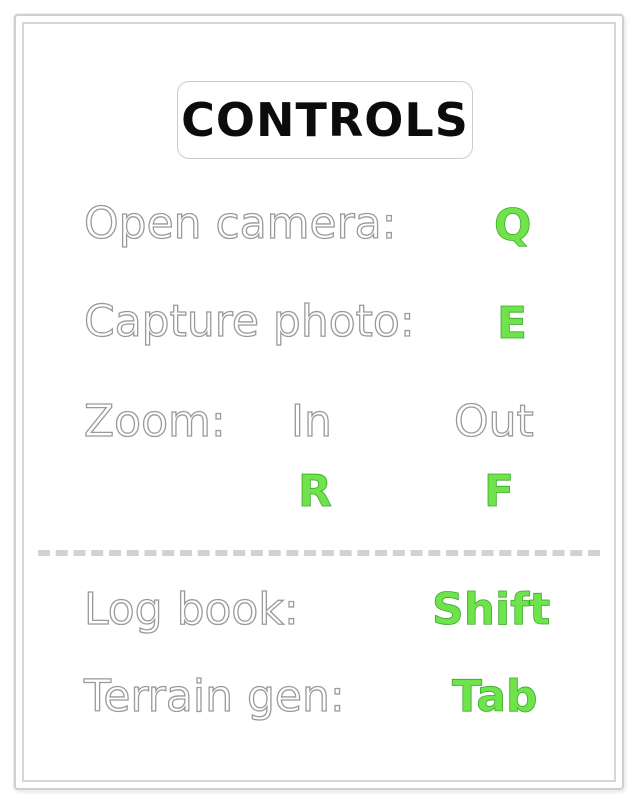  Describe the element at coordinates (513, 225) in the screenshot. I see `open-camera-key: Q` at that location.